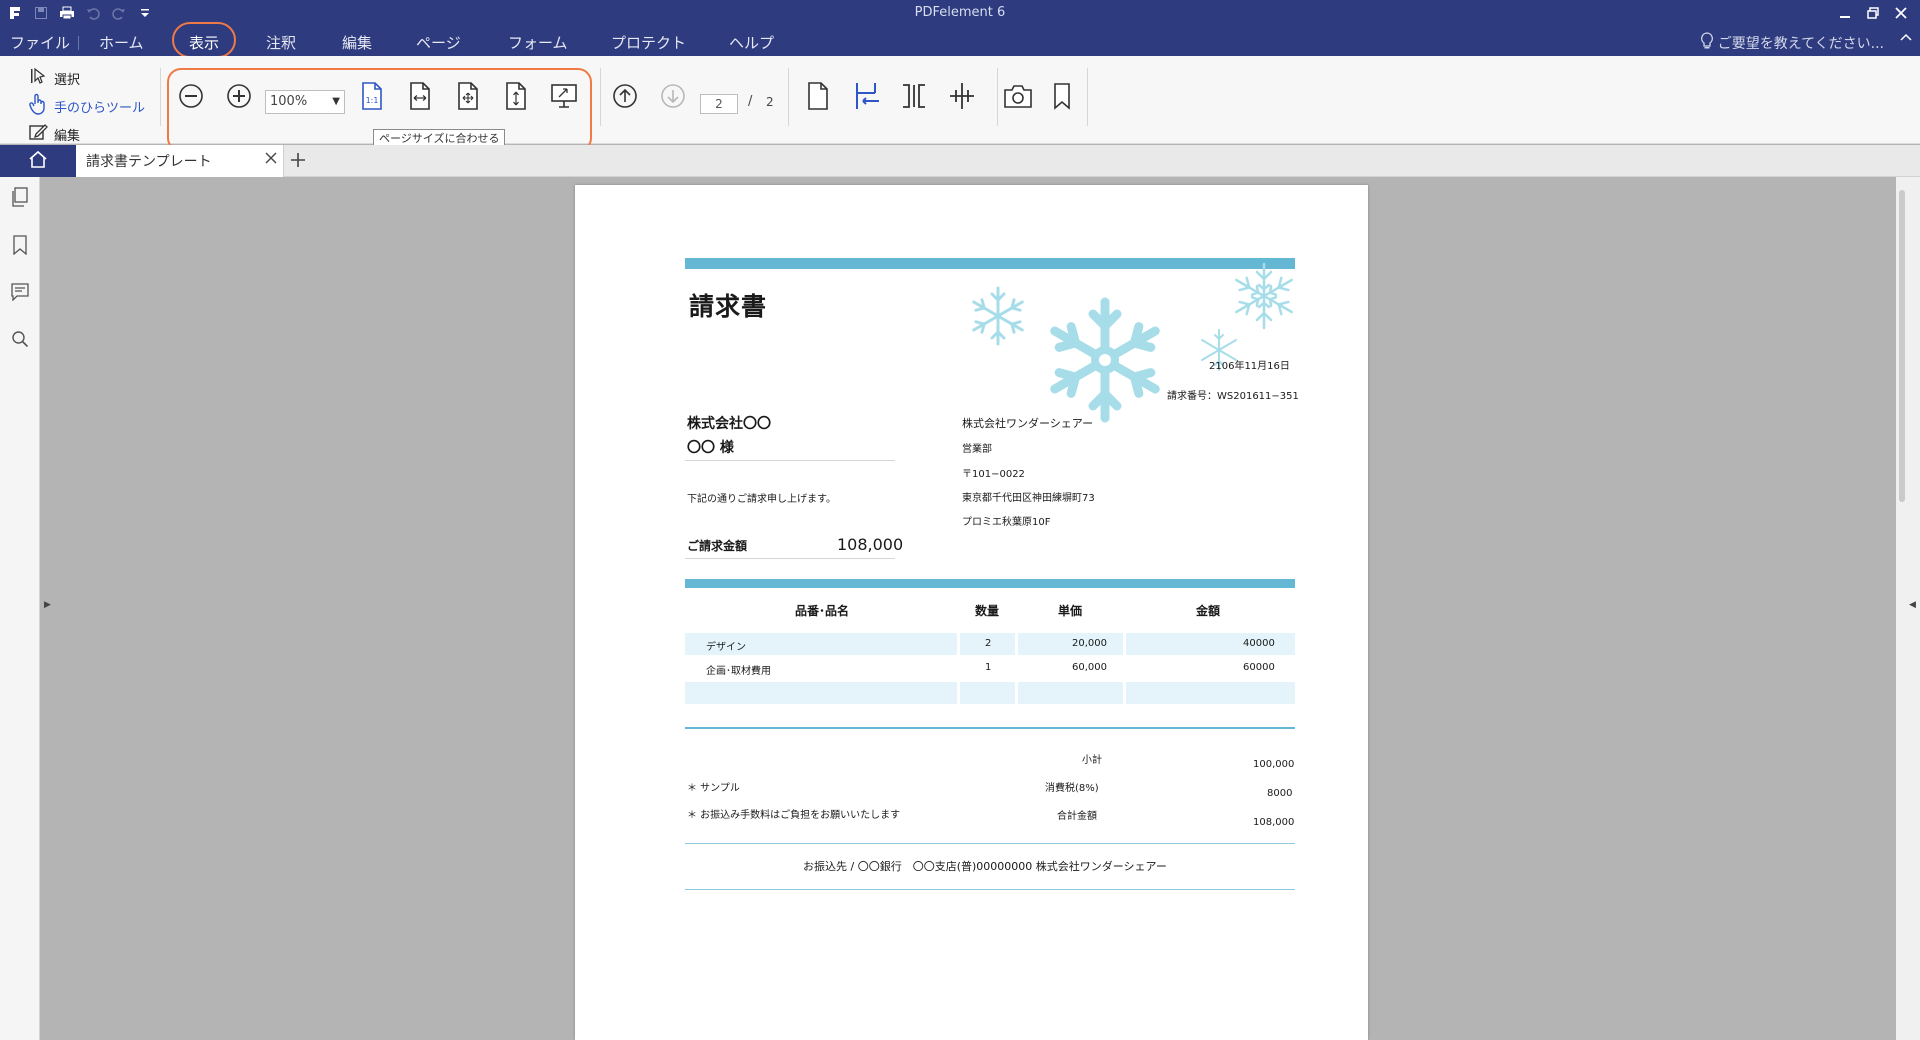 This screenshot has width=1920, height=1040. Describe the element at coordinates (204, 40) in the screenshot. I see `view-tab-highlight` at that location.